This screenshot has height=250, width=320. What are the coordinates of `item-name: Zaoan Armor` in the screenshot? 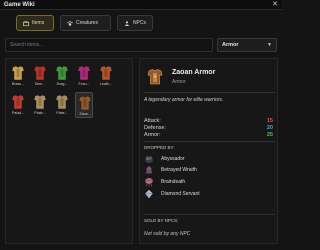 It's located at (194, 72).